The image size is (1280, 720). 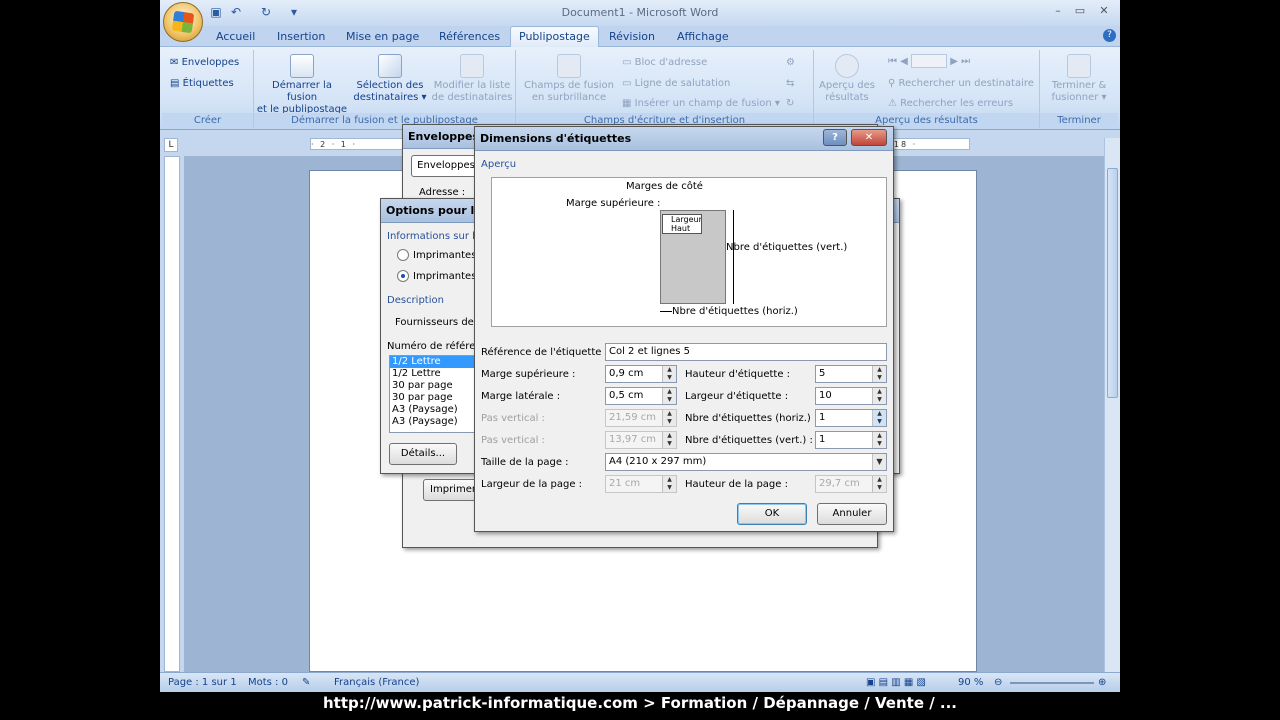 I want to click on finish-merge-button: Terminer & fusionner ▾, so click(x=1079, y=79).